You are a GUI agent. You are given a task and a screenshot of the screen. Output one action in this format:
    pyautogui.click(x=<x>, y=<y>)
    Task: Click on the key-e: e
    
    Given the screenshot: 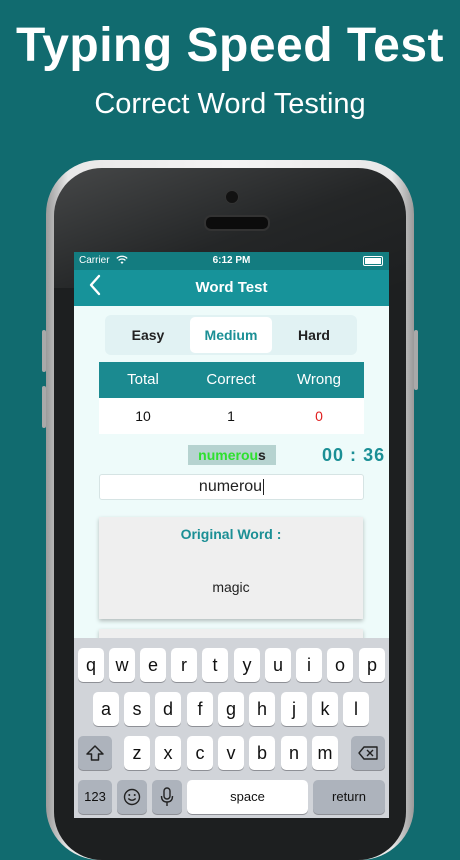 What is the action you would take?
    pyautogui.click(x=153, y=665)
    